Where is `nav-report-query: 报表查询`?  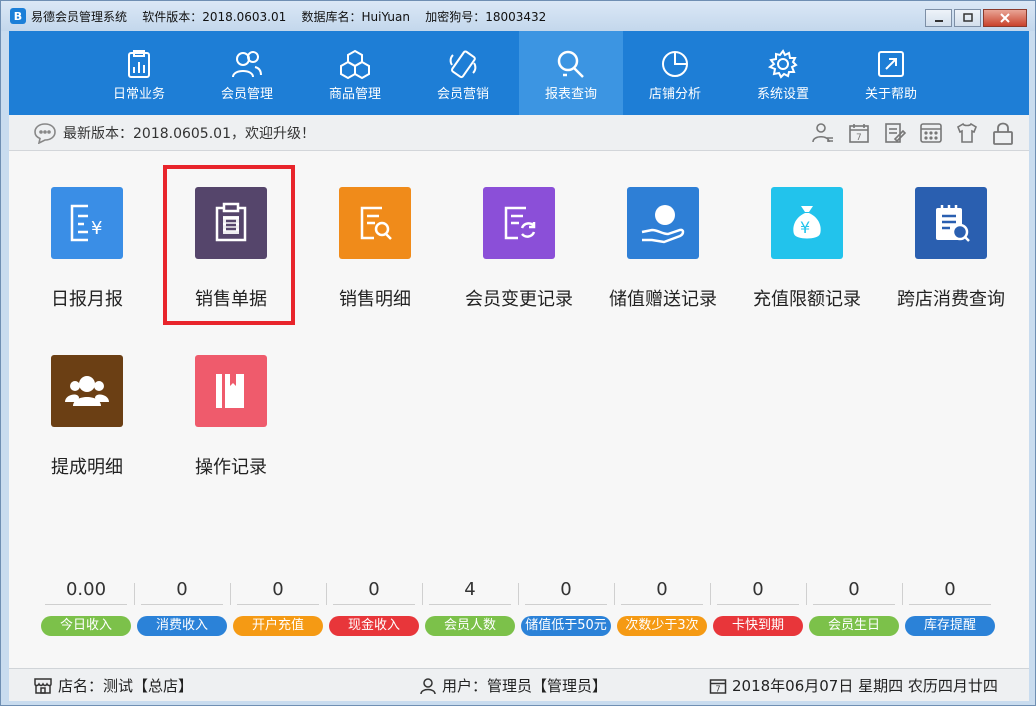 nav-report-query: 报表查询 is located at coordinates (571, 73).